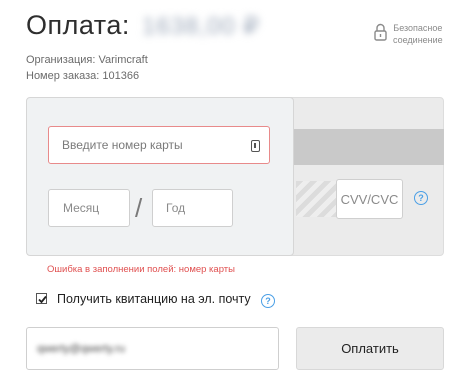 The height and width of the screenshot is (380, 460). What do you see at coordinates (370, 348) in the screenshot?
I see `pay-button: Оплатить` at bounding box center [370, 348].